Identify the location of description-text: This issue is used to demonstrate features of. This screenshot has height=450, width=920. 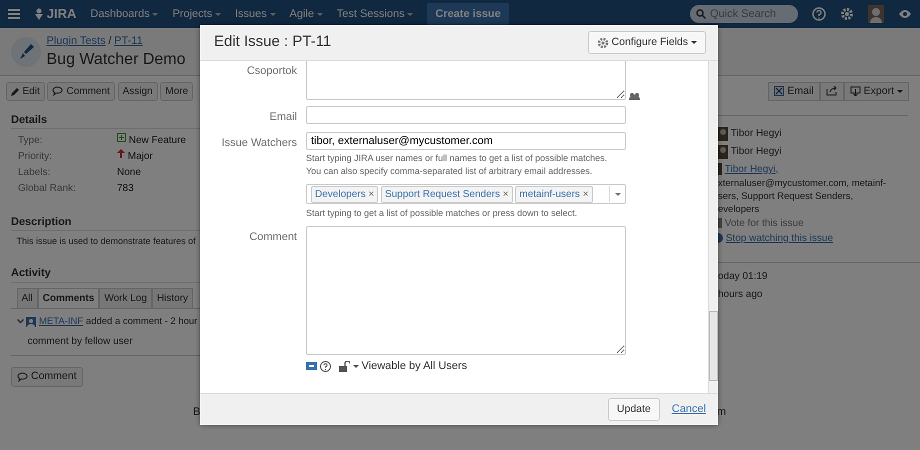
(106, 241).